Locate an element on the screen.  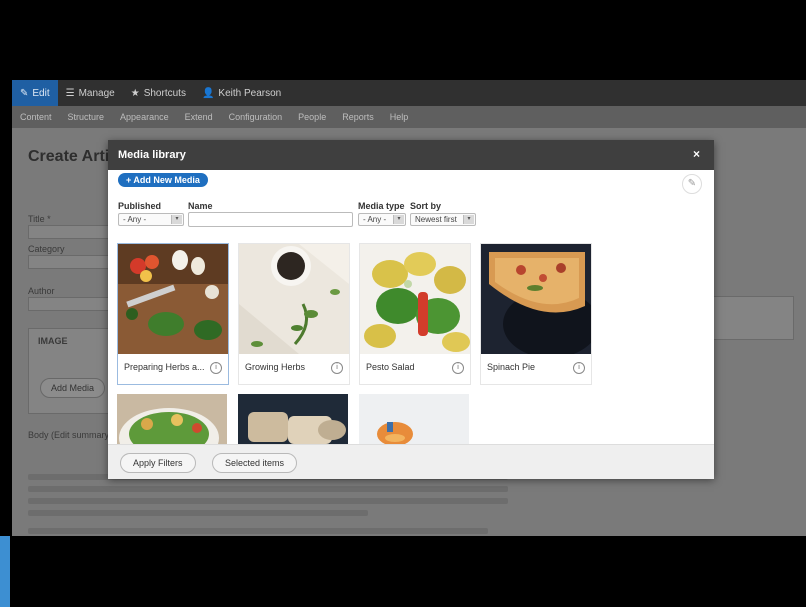
image-label: IMAGE is located at coordinates (53, 341).